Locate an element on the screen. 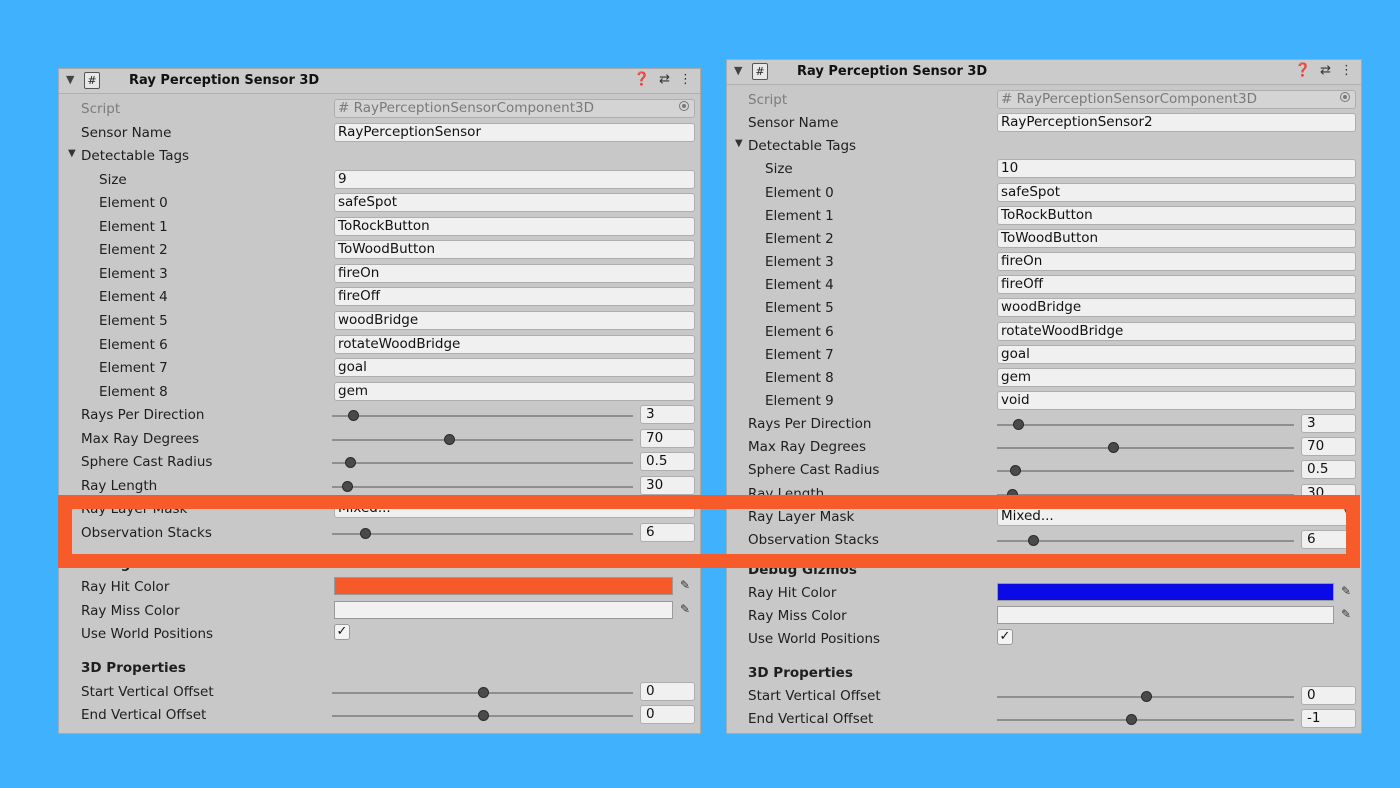 The width and height of the screenshot is (1400, 788). rays-slider-track is located at coordinates (1145, 425).